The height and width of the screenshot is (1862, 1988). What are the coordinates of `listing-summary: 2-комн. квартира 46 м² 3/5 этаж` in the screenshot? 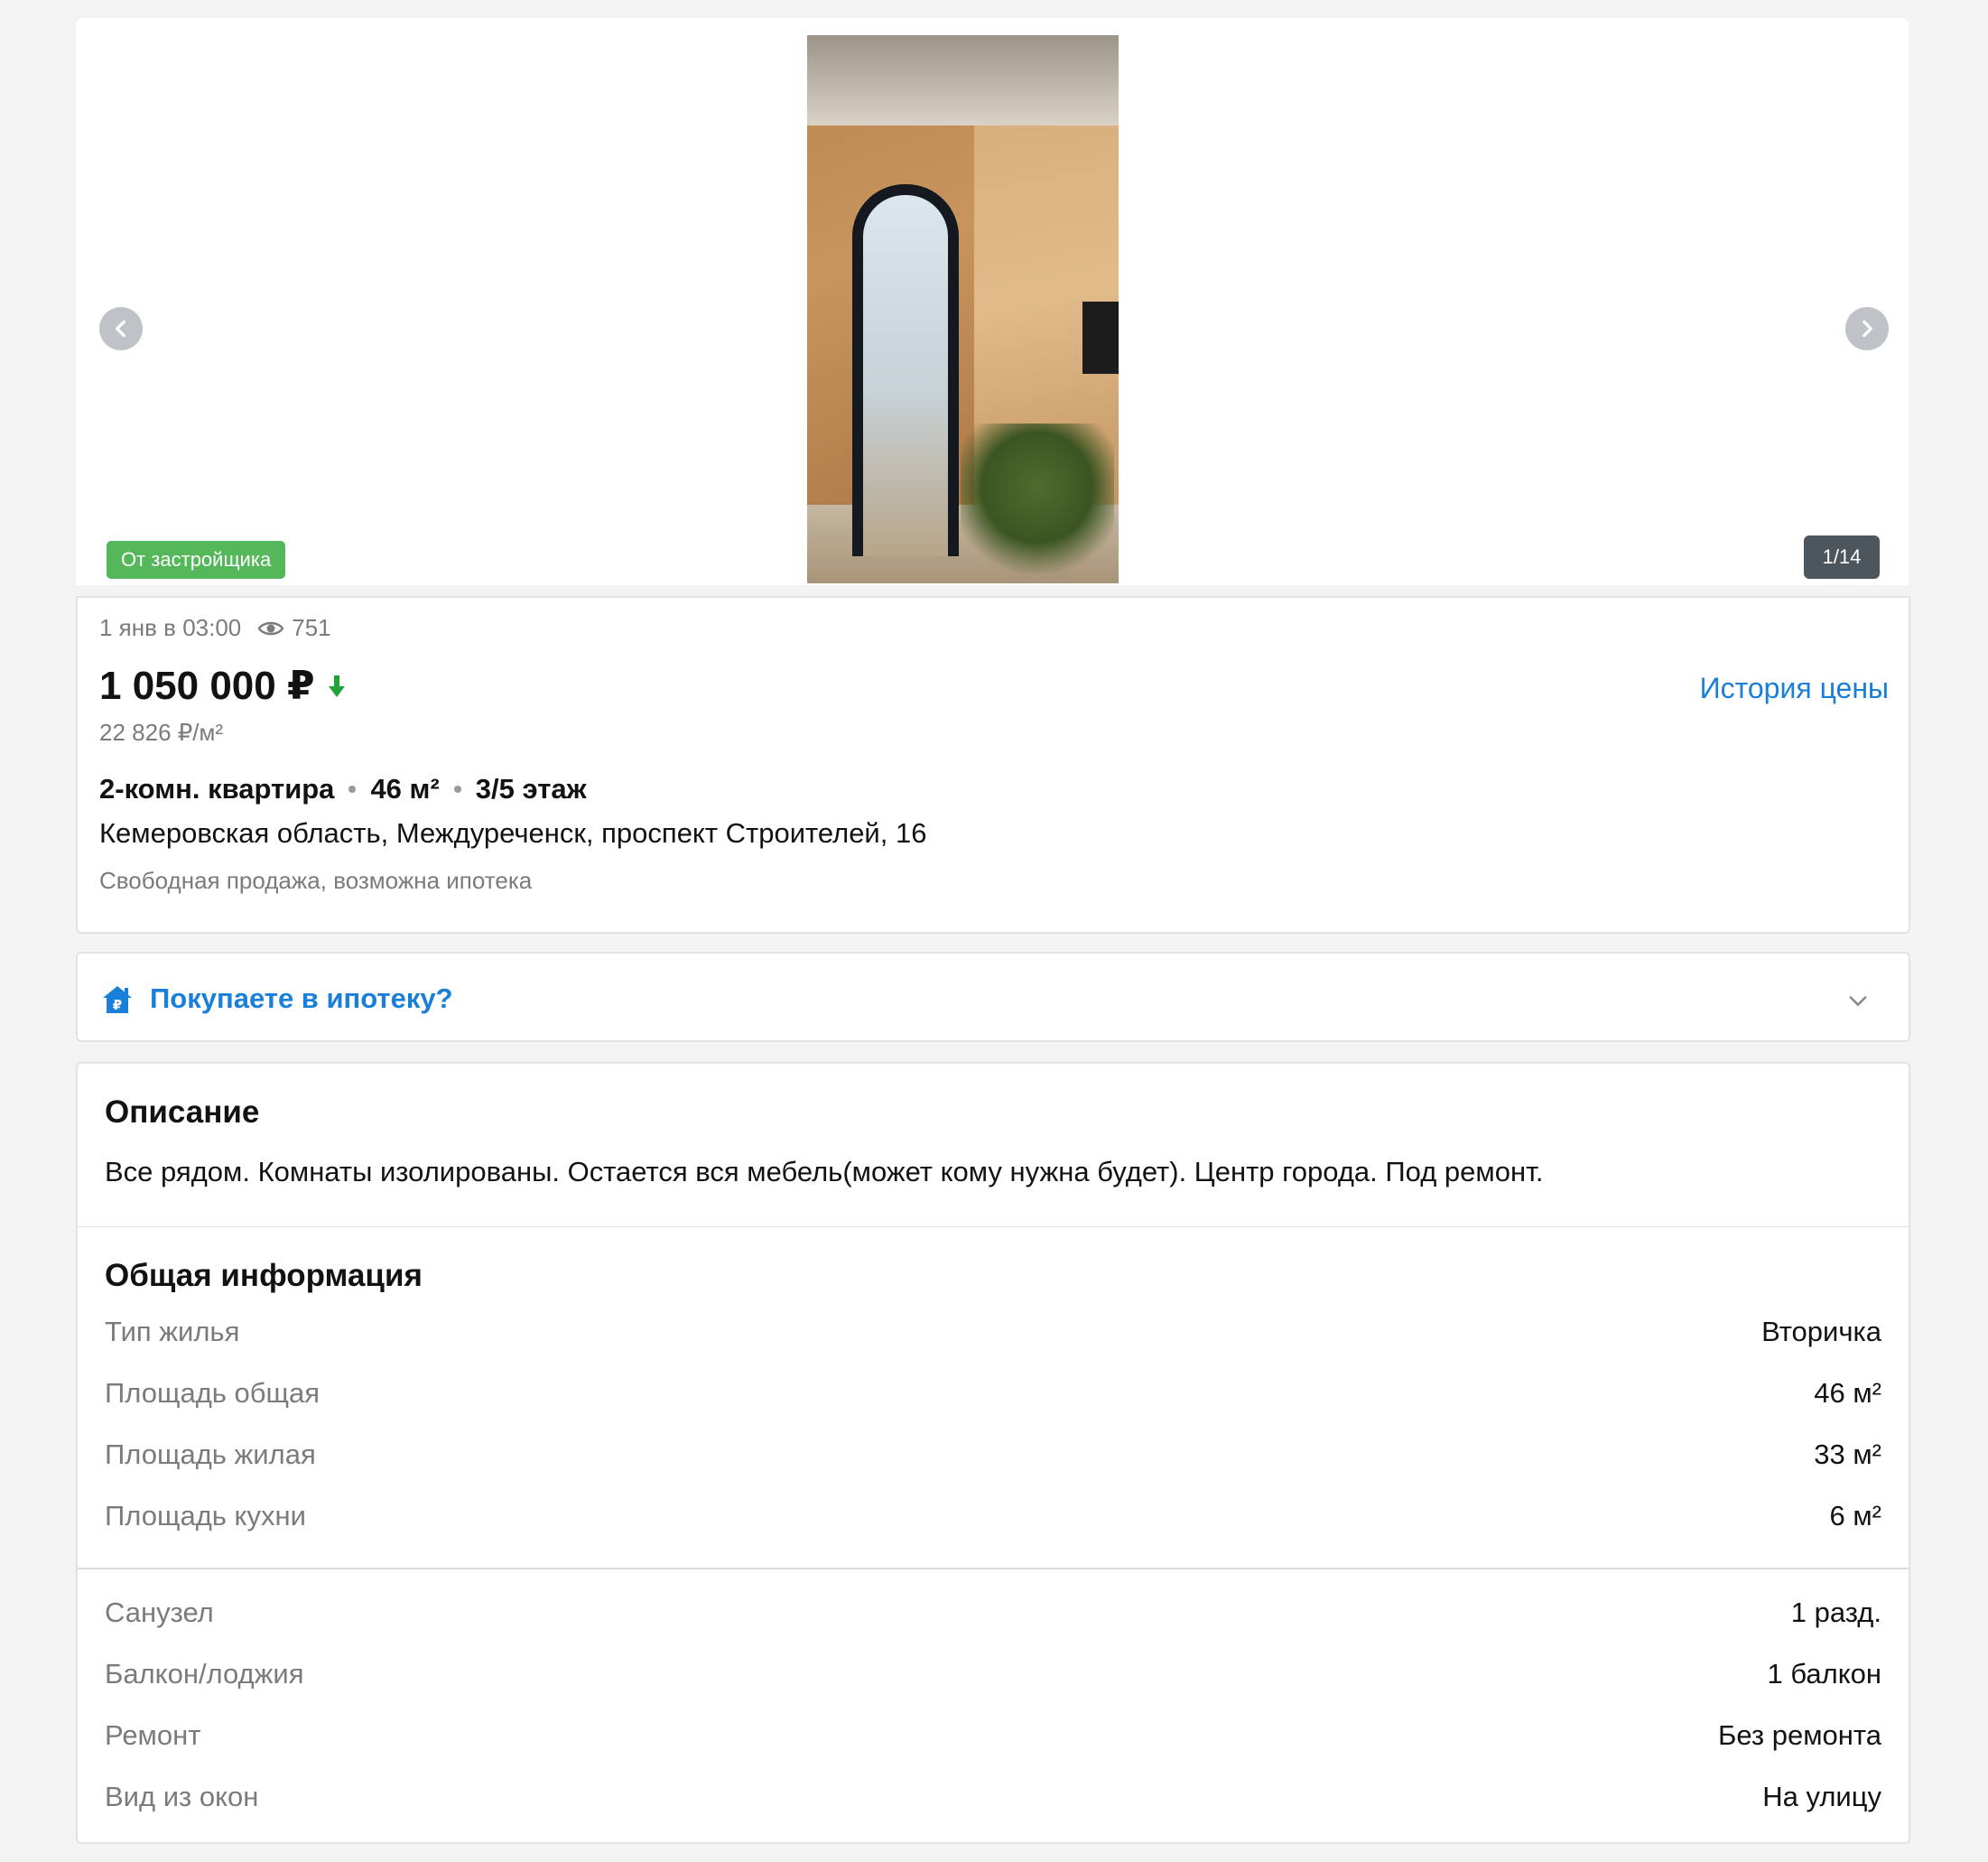 It's located at (343, 789).